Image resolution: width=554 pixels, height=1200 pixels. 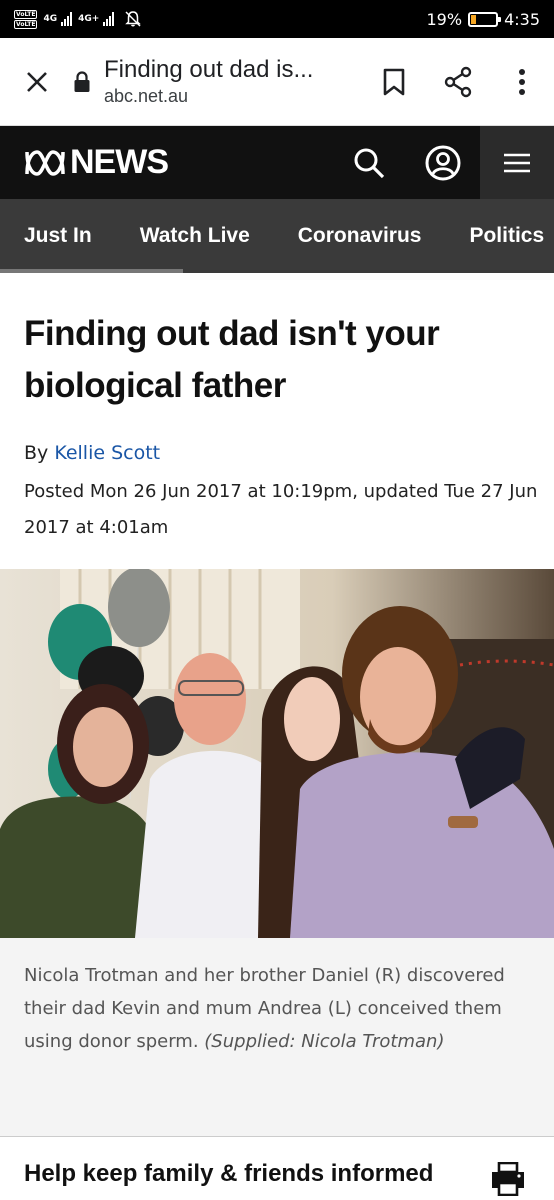 I want to click on abc-lissajous-icon, so click(x=45, y=162).